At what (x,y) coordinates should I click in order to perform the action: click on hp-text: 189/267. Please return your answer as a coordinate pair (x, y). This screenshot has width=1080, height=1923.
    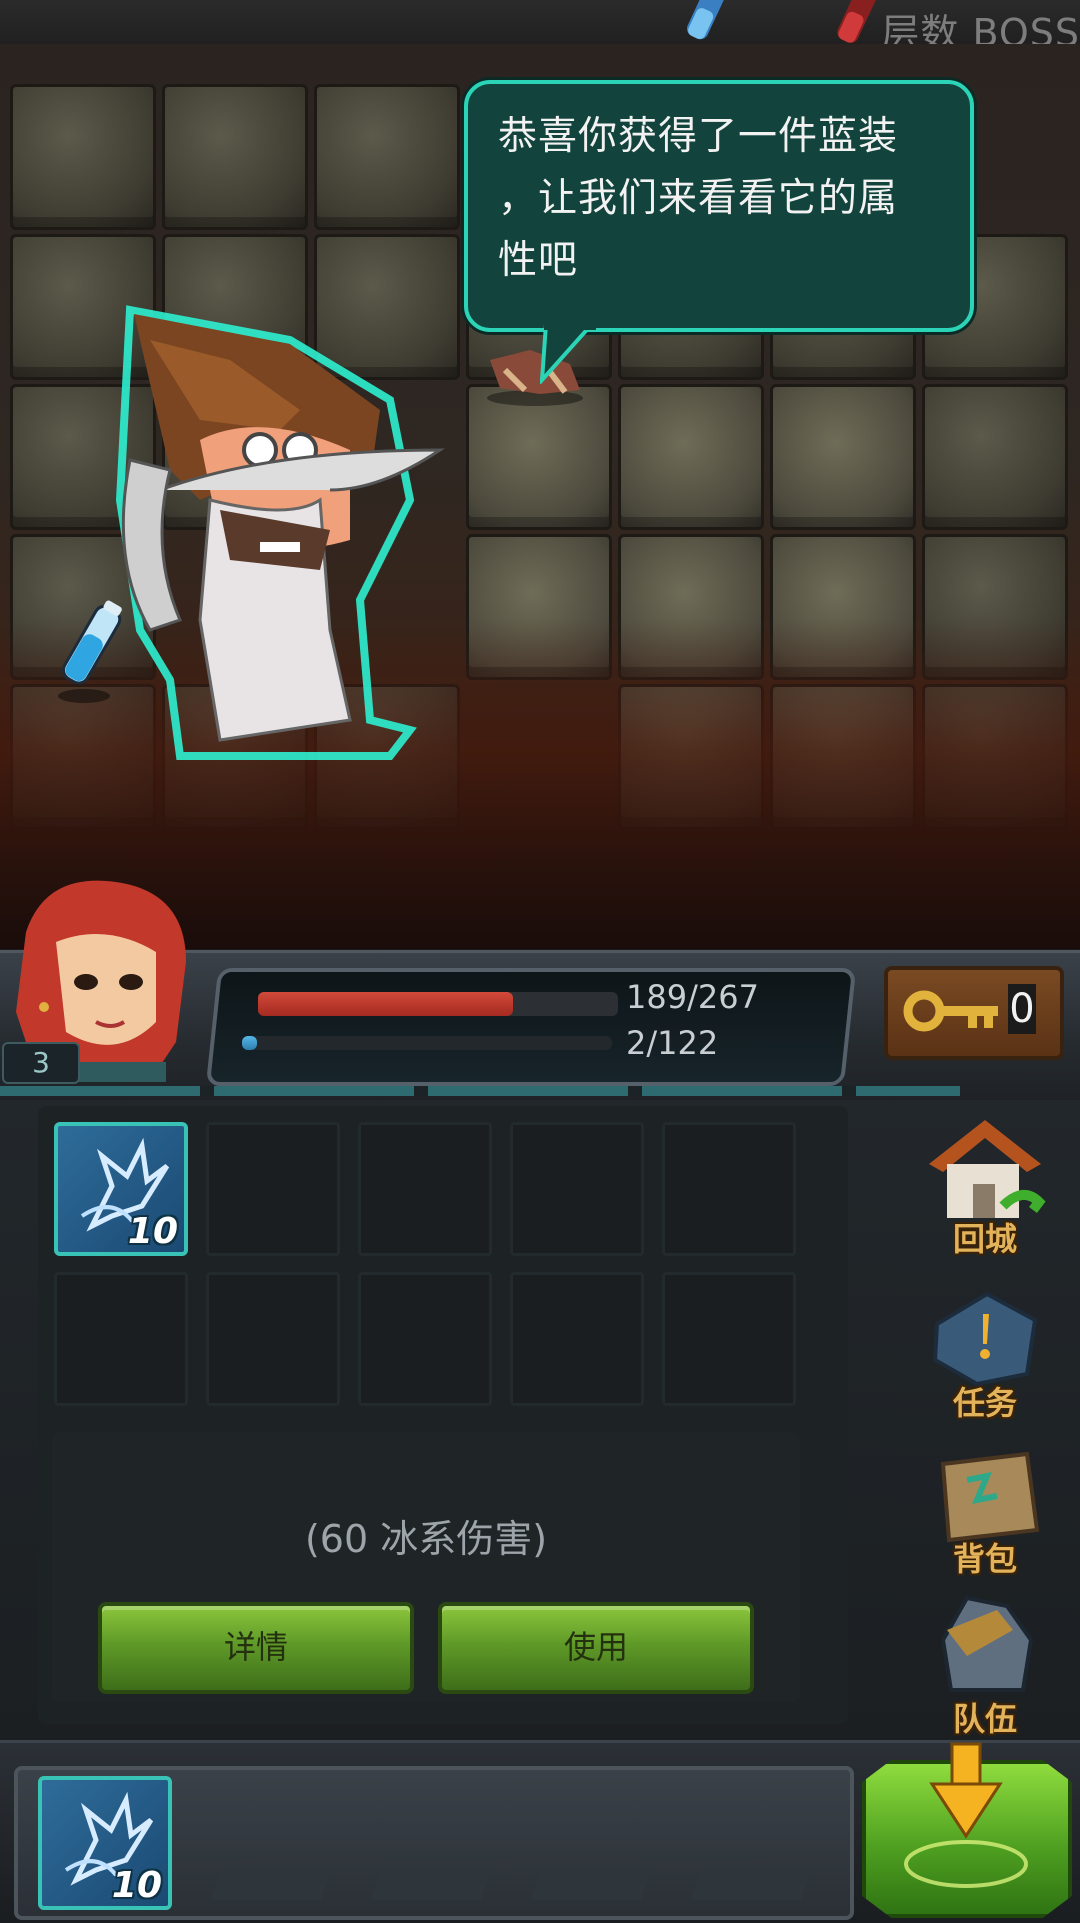
    Looking at the image, I should click on (692, 997).